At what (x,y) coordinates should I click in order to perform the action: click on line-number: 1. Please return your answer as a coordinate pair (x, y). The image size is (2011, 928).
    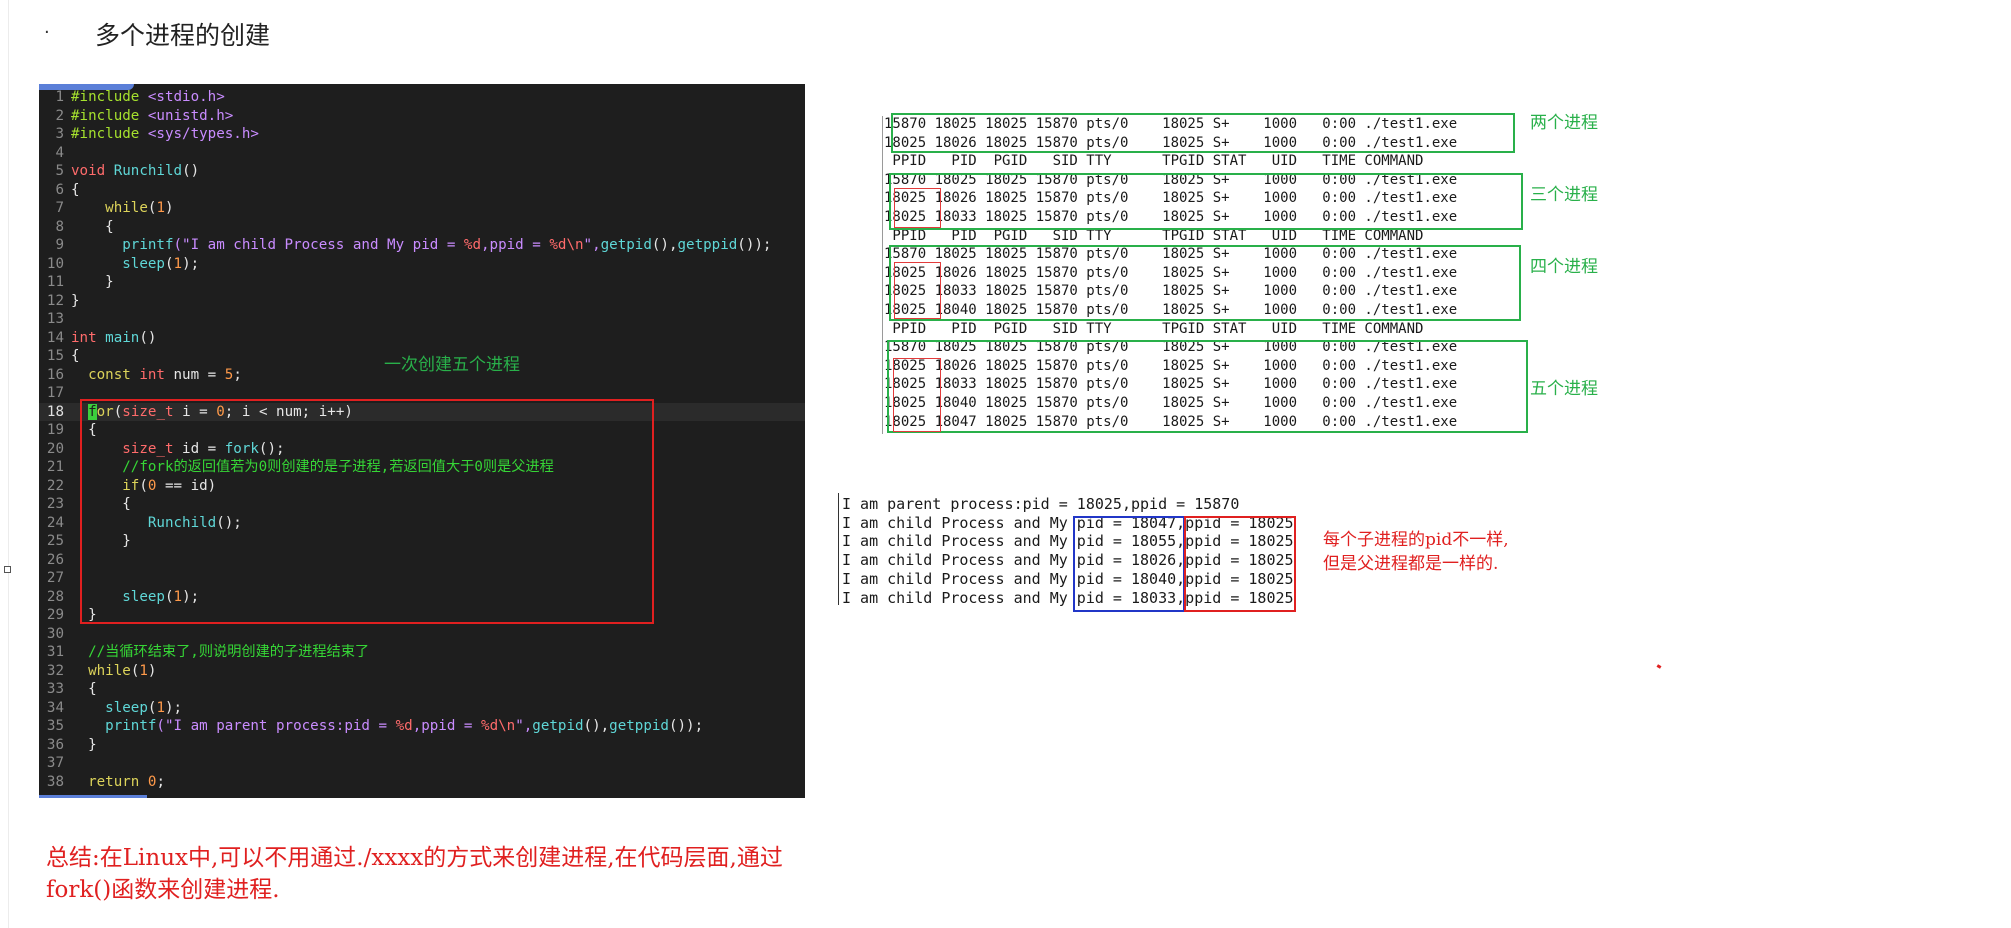
    Looking at the image, I should click on (59, 97).